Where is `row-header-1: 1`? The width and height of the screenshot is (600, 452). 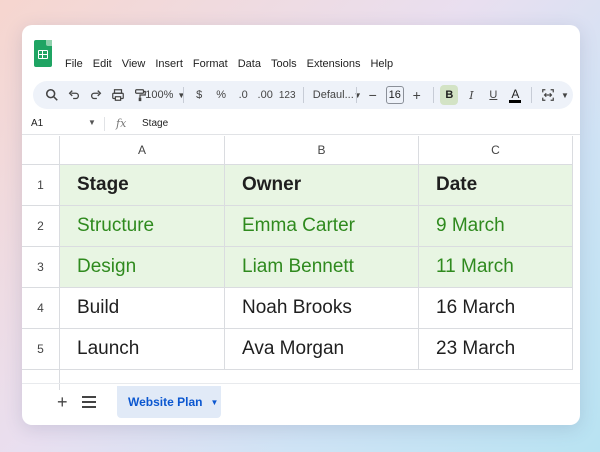
row-header-1: 1 is located at coordinates (41, 185).